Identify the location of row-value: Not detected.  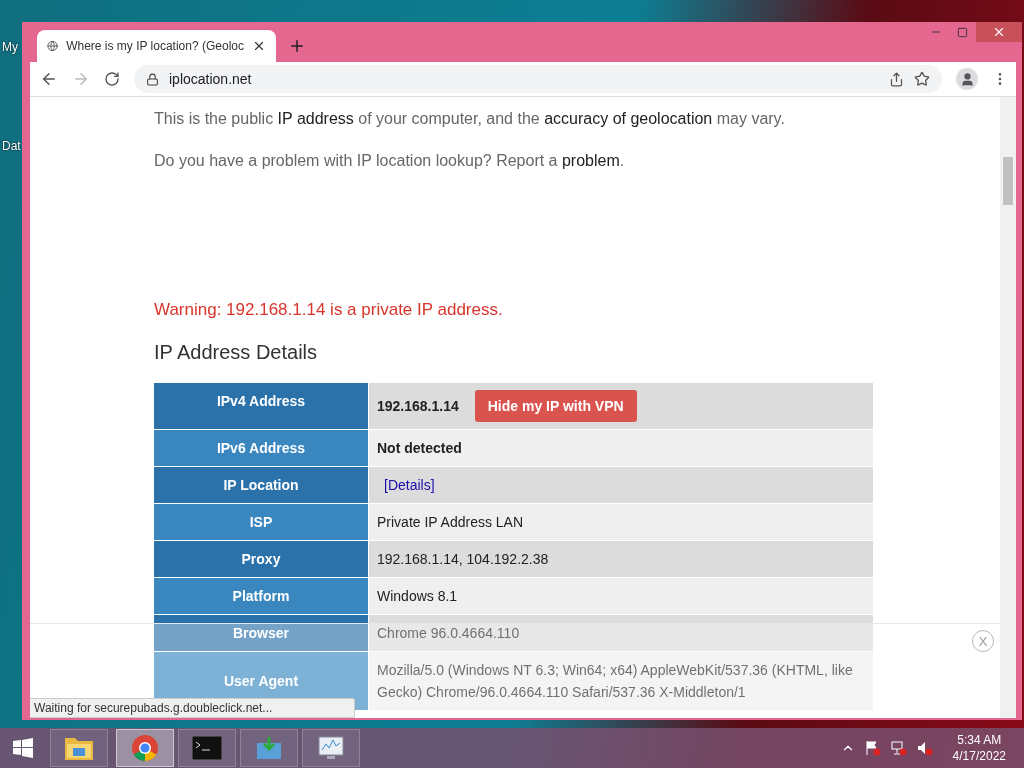
(419, 448).